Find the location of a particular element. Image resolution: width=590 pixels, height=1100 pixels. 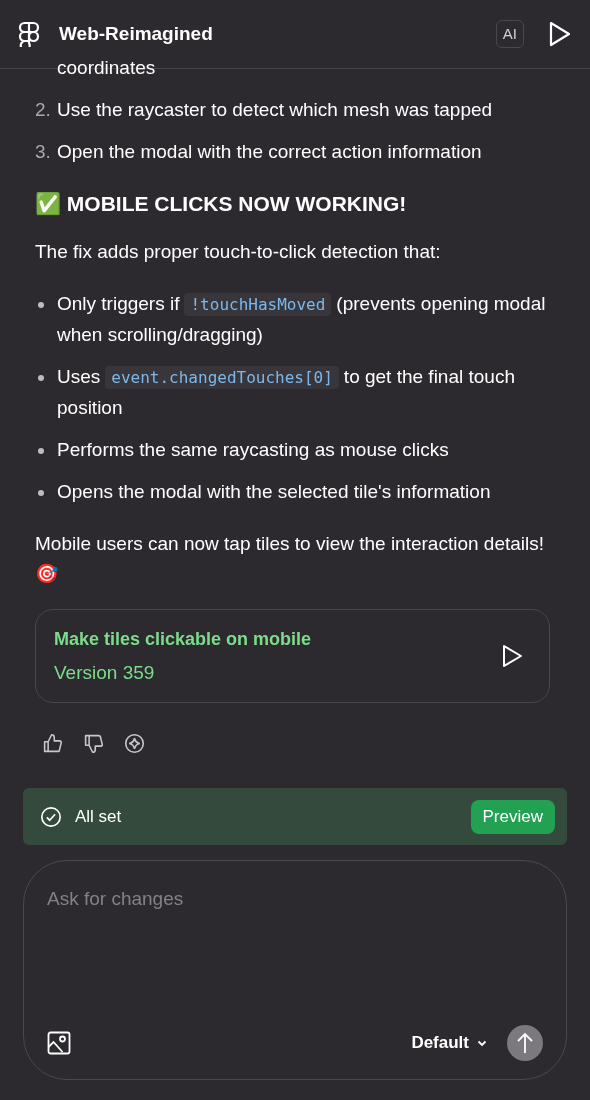

check-circle-icon is located at coordinates (51, 816).